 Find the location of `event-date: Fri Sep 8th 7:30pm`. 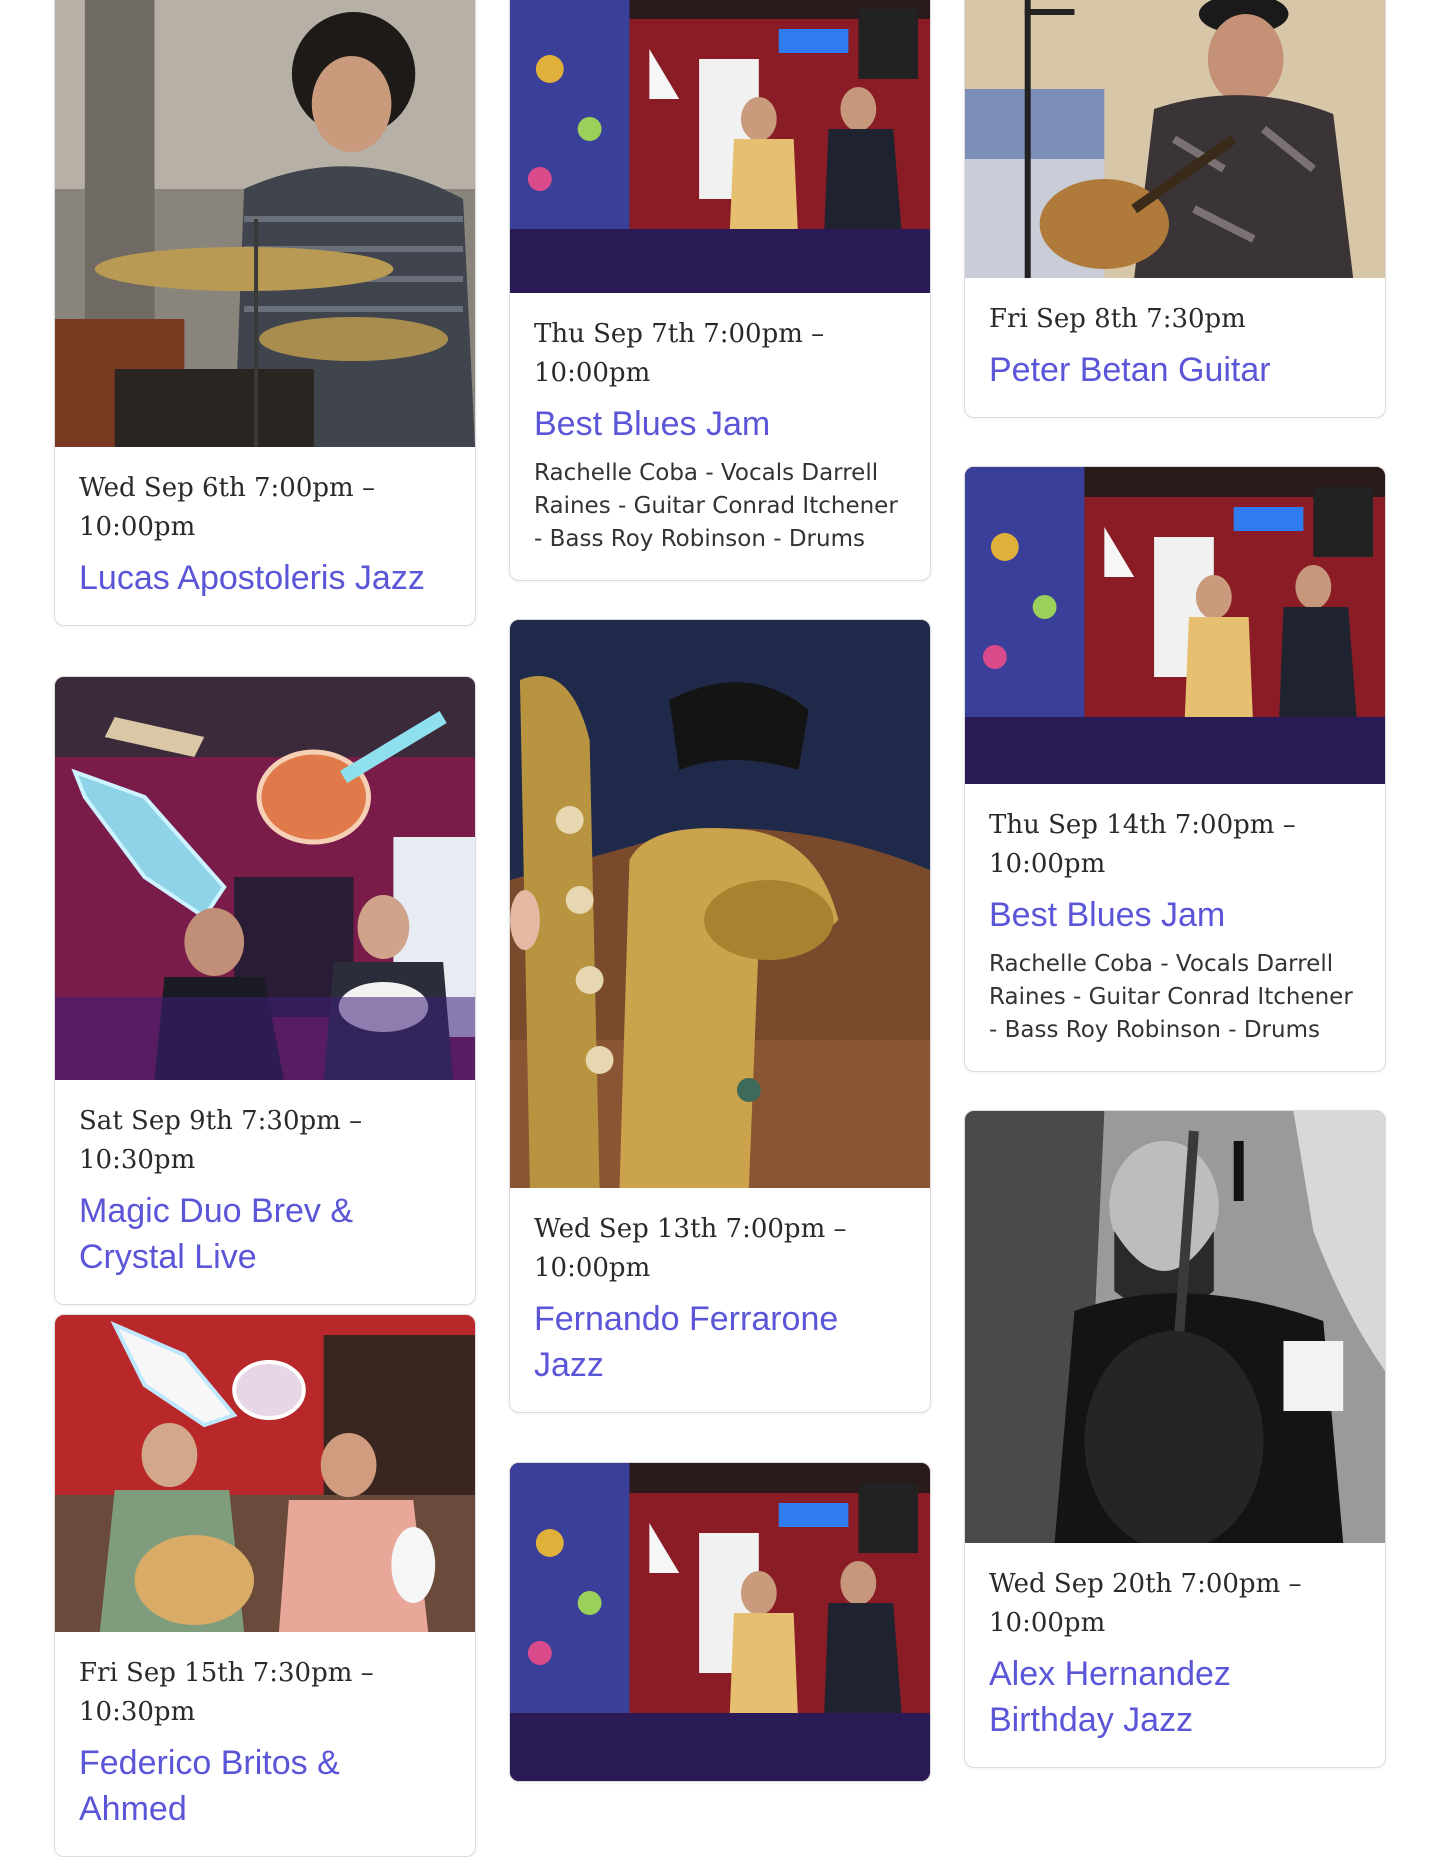

event-date: Fri Sep 8th 7:30pm is located at coordinates (1117, 319).